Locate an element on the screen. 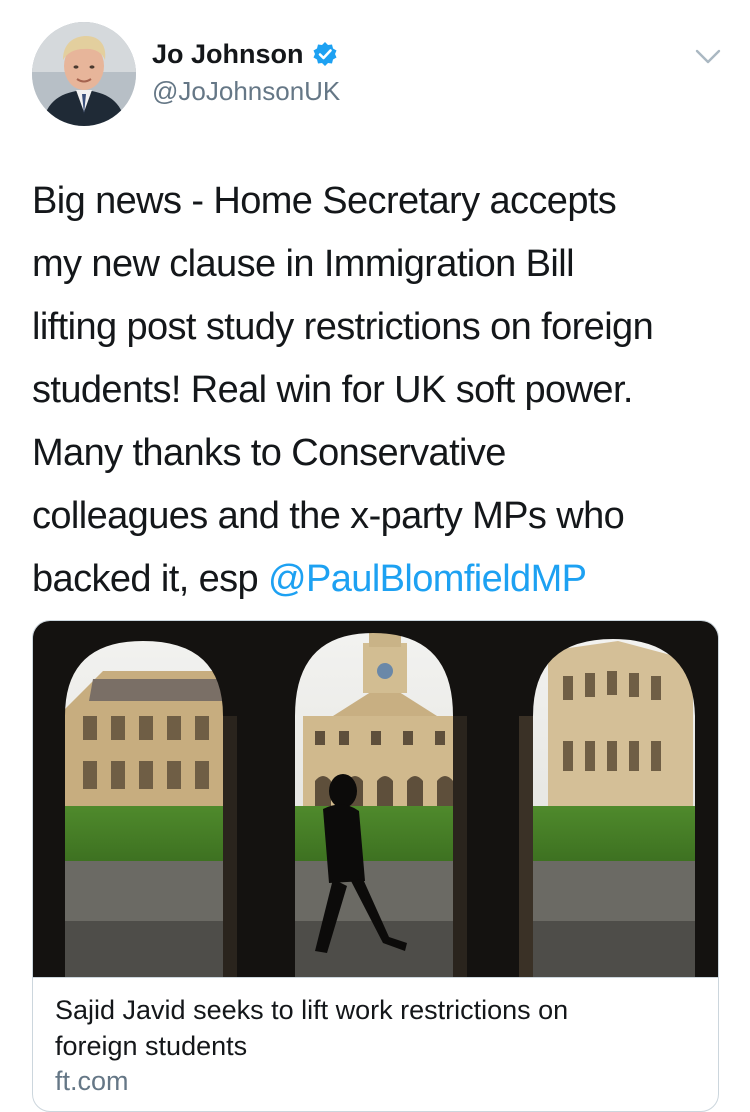 This screenshot has width=750, height=1112. avatar is located at coordinates (84, 74).